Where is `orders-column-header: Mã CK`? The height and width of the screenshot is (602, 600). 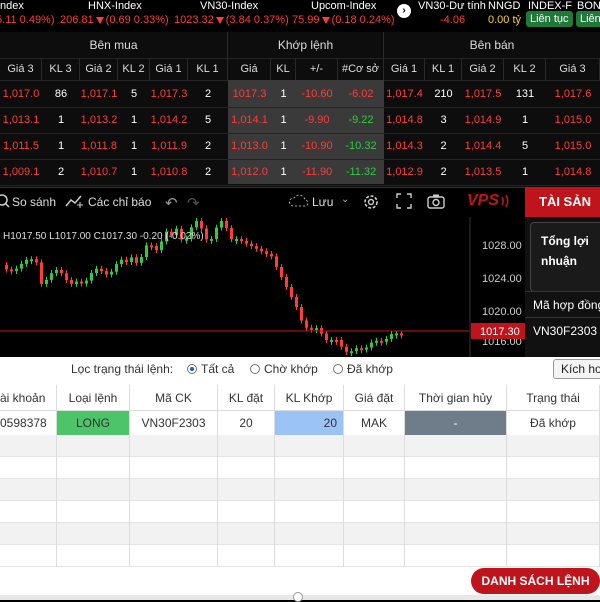 orders-column-header: Mã CK is located at coordinates (174, 398).